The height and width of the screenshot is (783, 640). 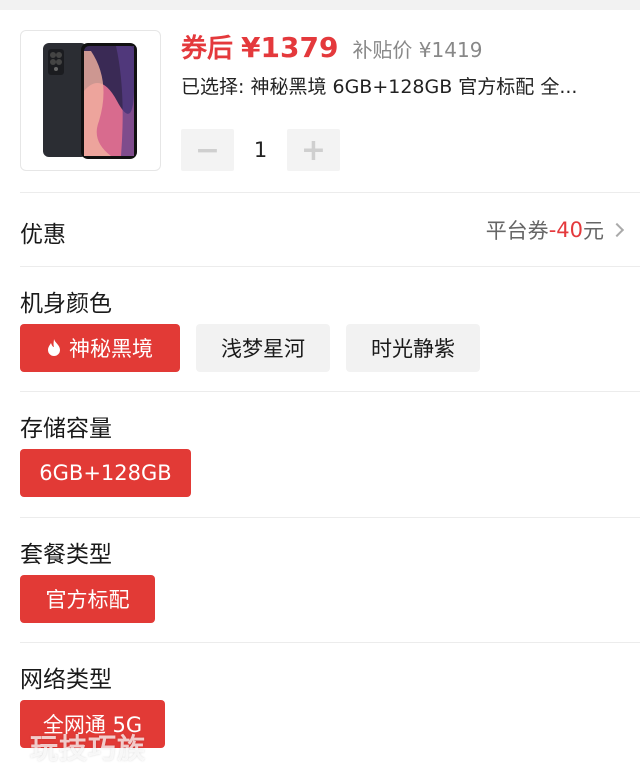 I want to click on package-section-title: 套餐类型, so click(x=66, y=555).